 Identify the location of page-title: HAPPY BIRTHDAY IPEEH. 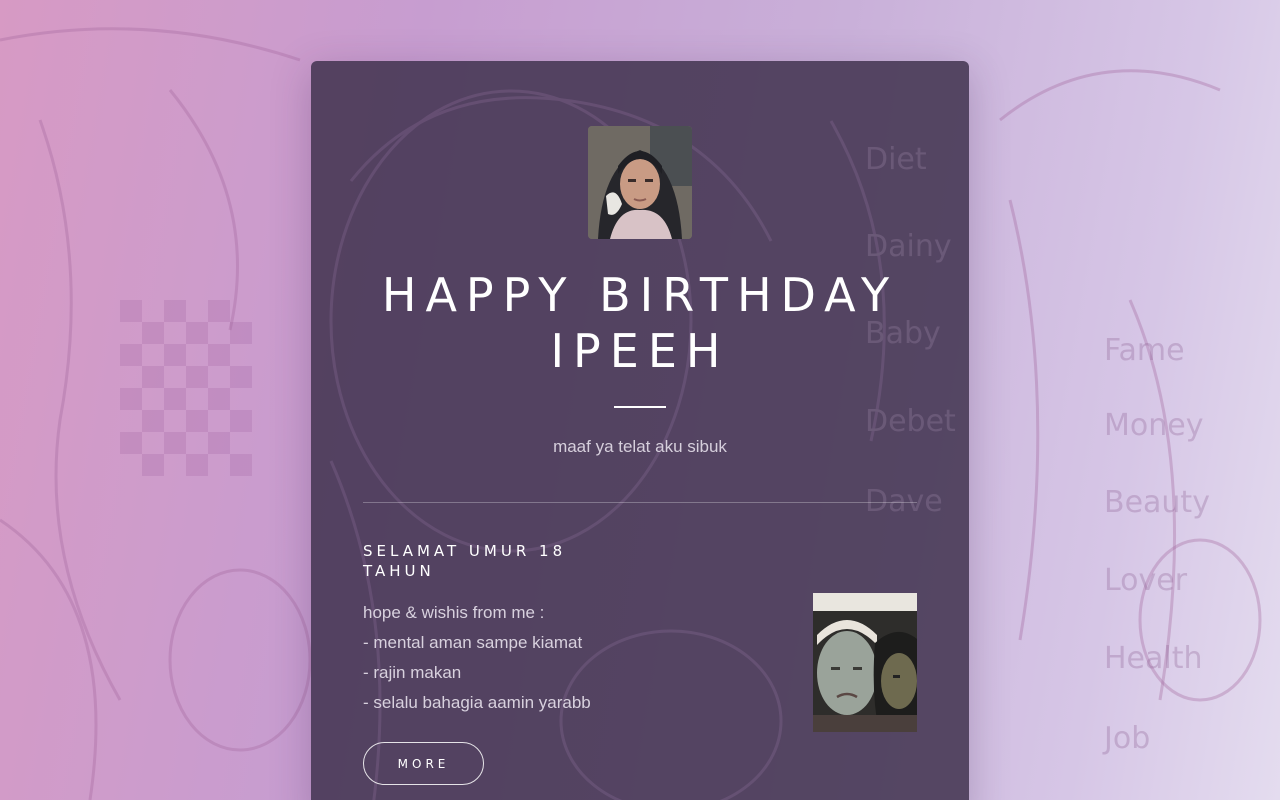
(640, 323).